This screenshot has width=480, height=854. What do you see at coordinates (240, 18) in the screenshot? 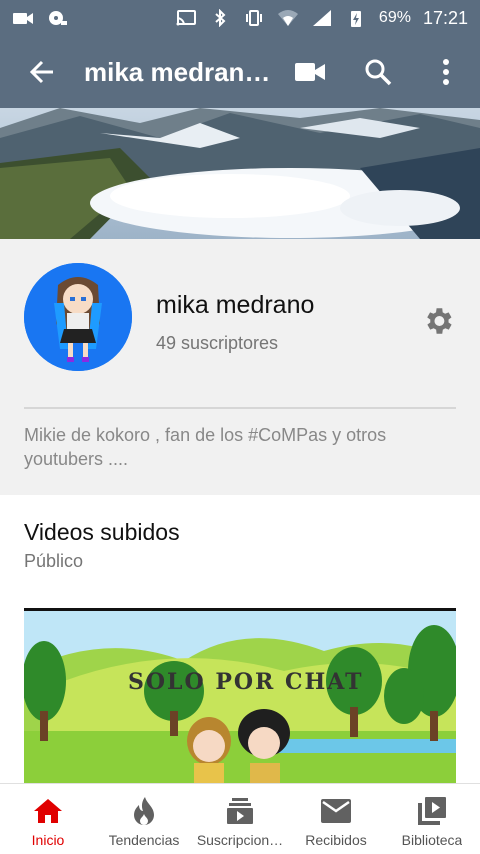
I see `status-bar: 69% 17:21` at bounding box center [240, 18].